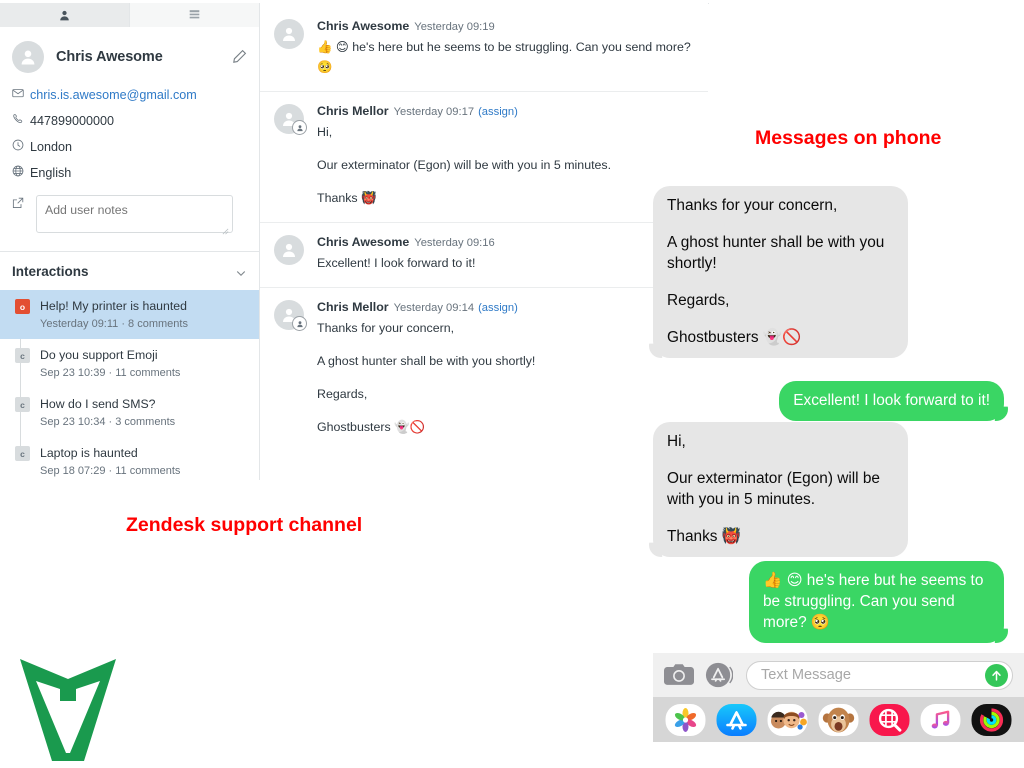 The height and width of the screenshot is (768, 1024). Describe the element at coordinates (371, 427) in the screenshot. I see `message-line: Ghostbusters 👻🚫` at that location.